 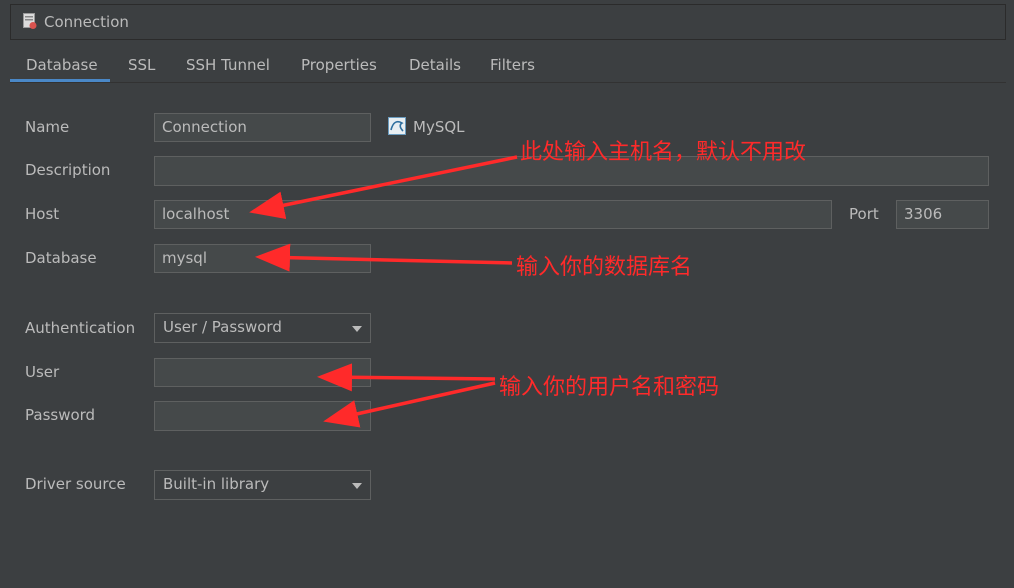 I want to click on authentication-label: Authentication, so click(x=80, y=328).